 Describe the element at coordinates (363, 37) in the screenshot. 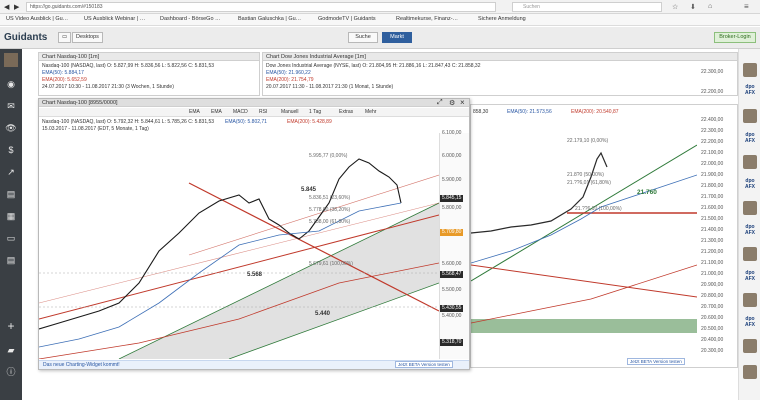

I see `search-button: Suche` at that location.